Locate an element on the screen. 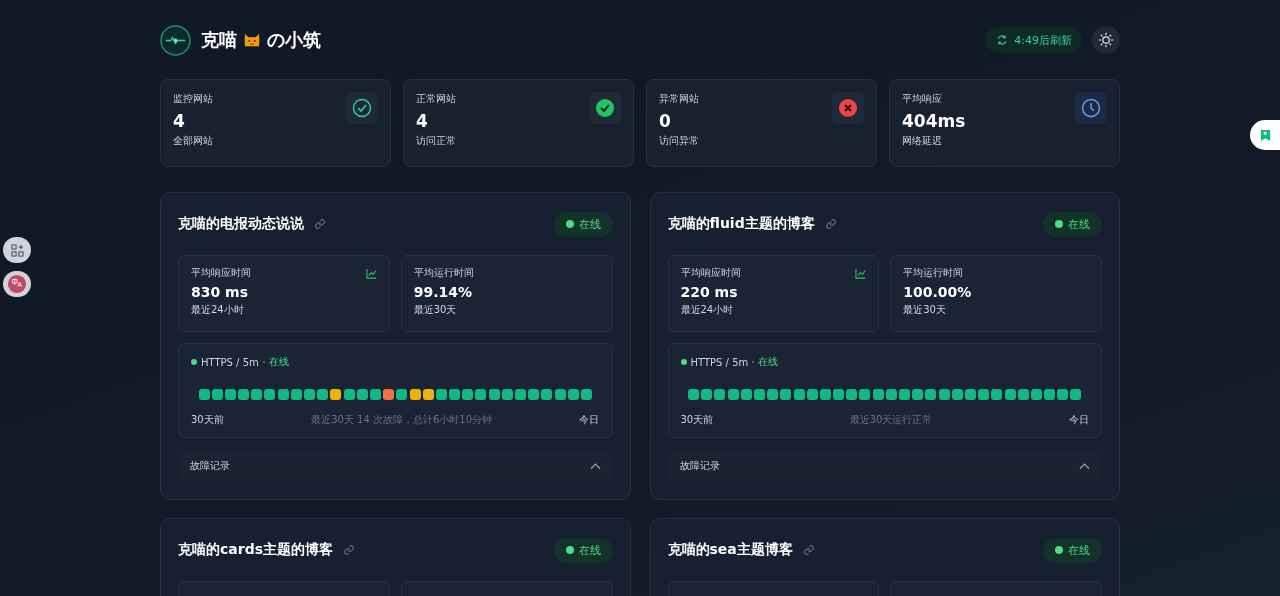 This screenshot has height=596, width=1280. uptime-summary: 最近30天 14 次故障，总计6小时10分钟 is located at coordinates (402, 420).